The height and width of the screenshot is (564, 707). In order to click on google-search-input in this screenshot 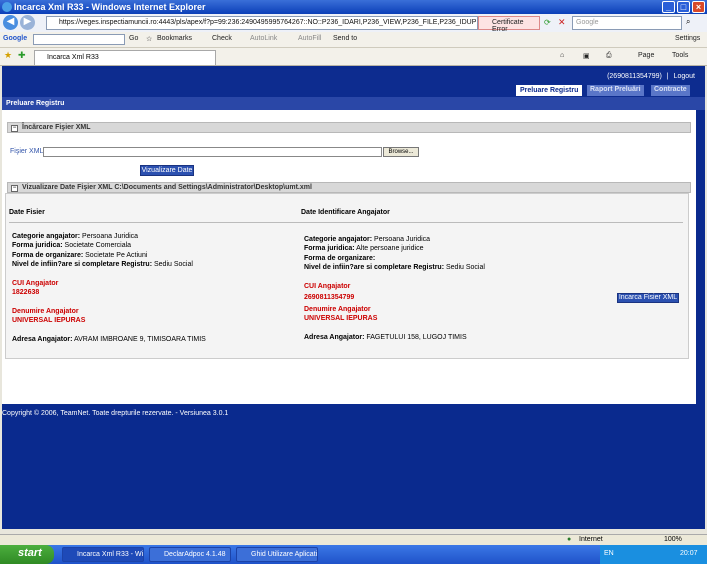, I will do `click(79, 39)`.